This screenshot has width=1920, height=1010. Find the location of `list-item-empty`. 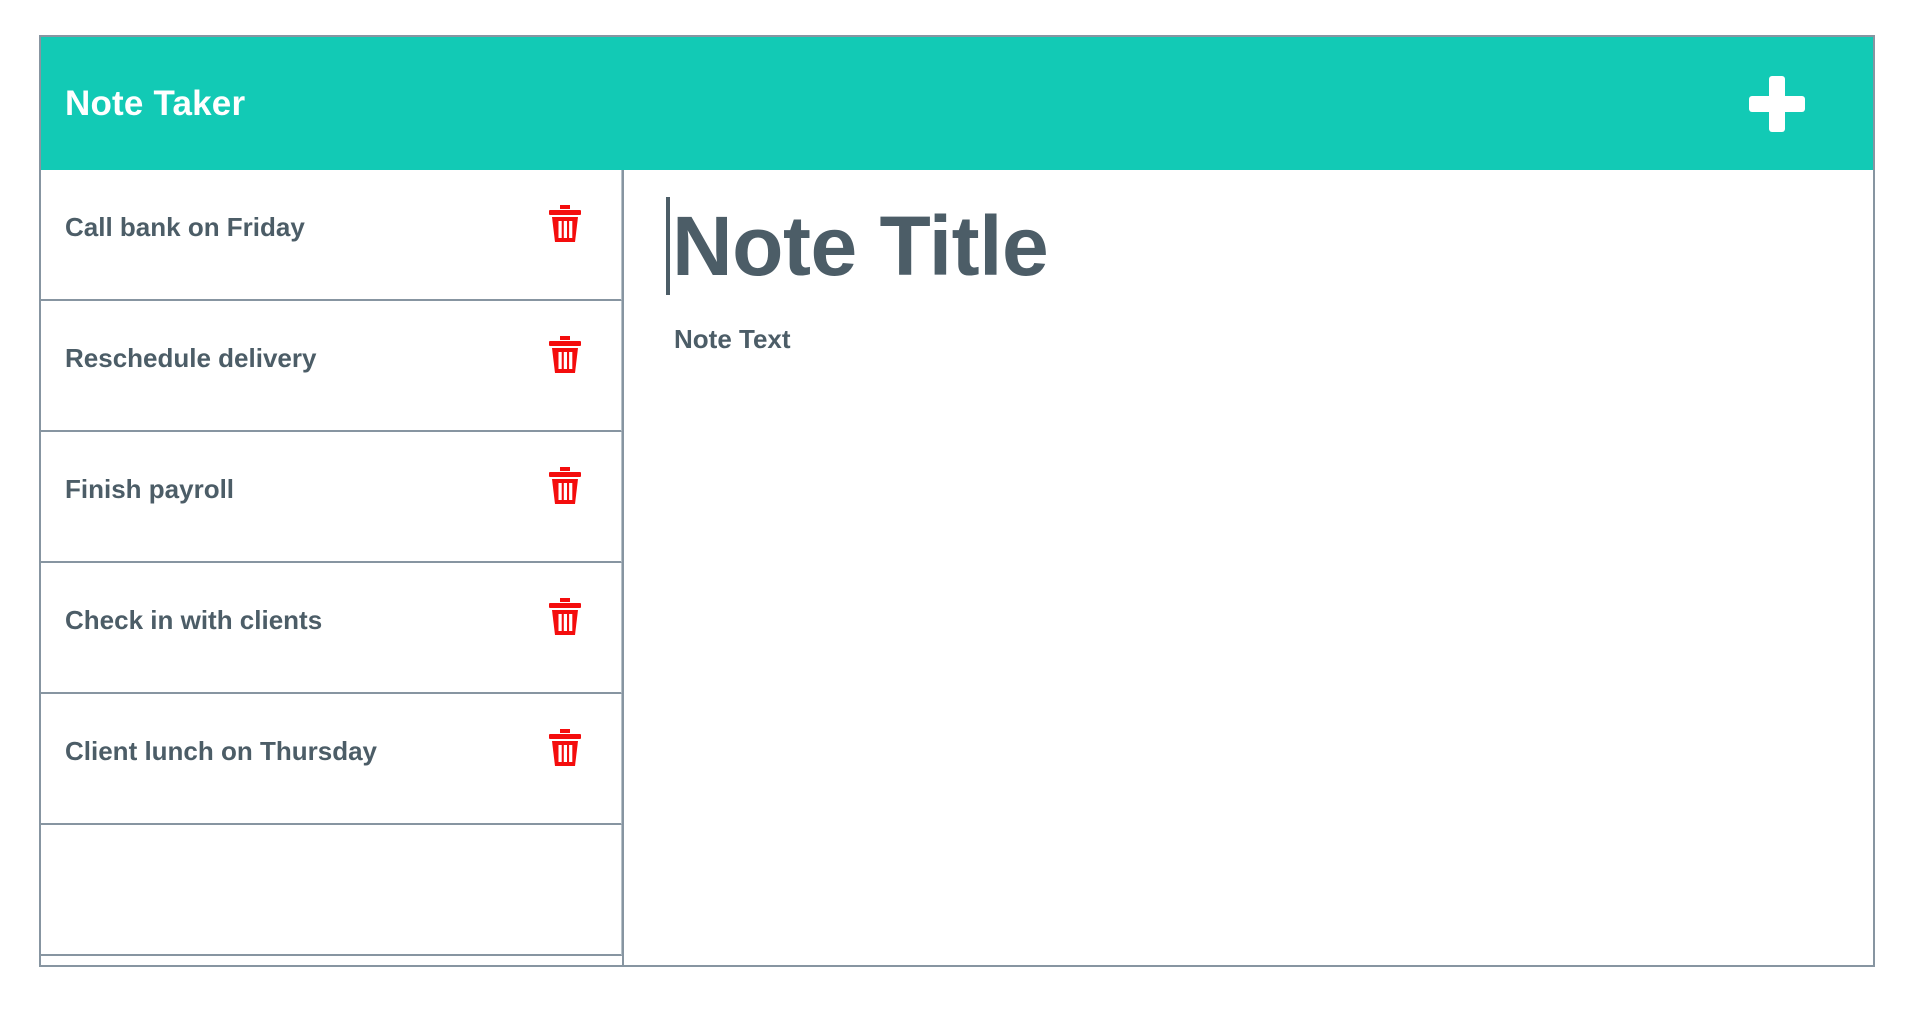

list-item-empty is located at coordinates (331, 890).